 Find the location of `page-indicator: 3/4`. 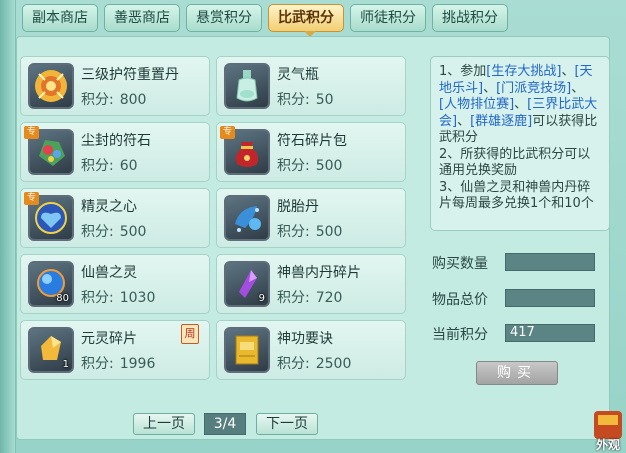

page-indicator: 3/4 is located at coordinates (225, 424).